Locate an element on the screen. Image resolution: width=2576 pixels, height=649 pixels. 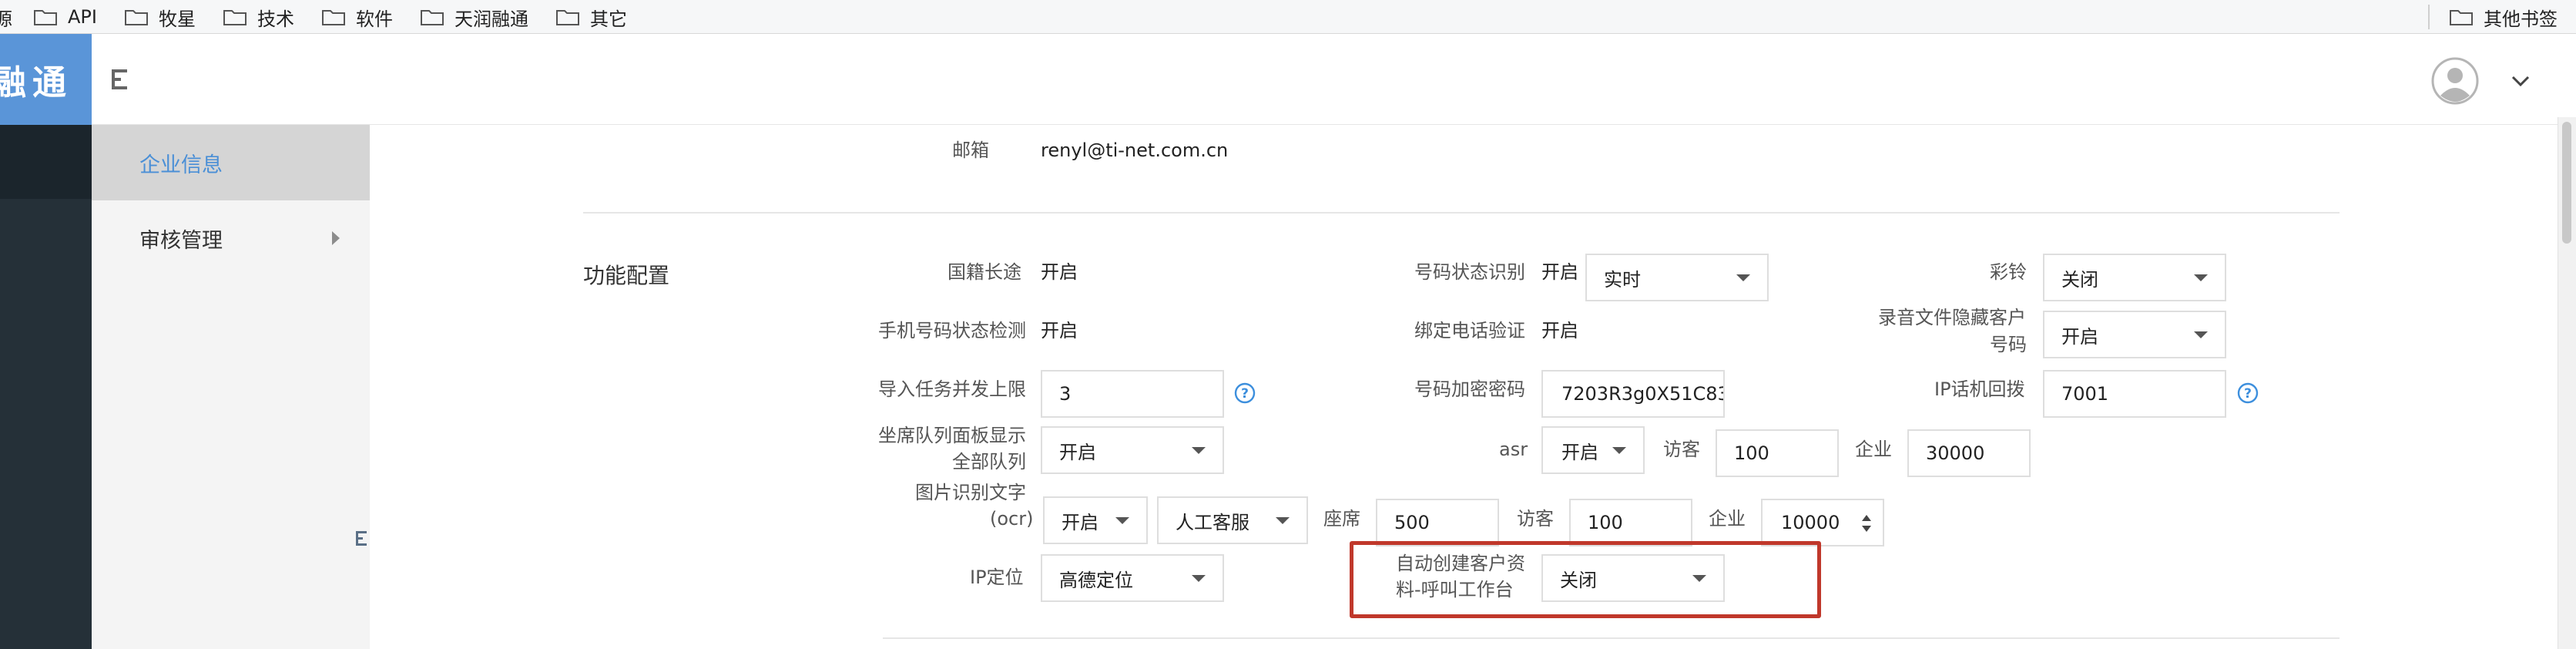
bookmark-folder-other: 其它 is located at coordinates (591, 17).